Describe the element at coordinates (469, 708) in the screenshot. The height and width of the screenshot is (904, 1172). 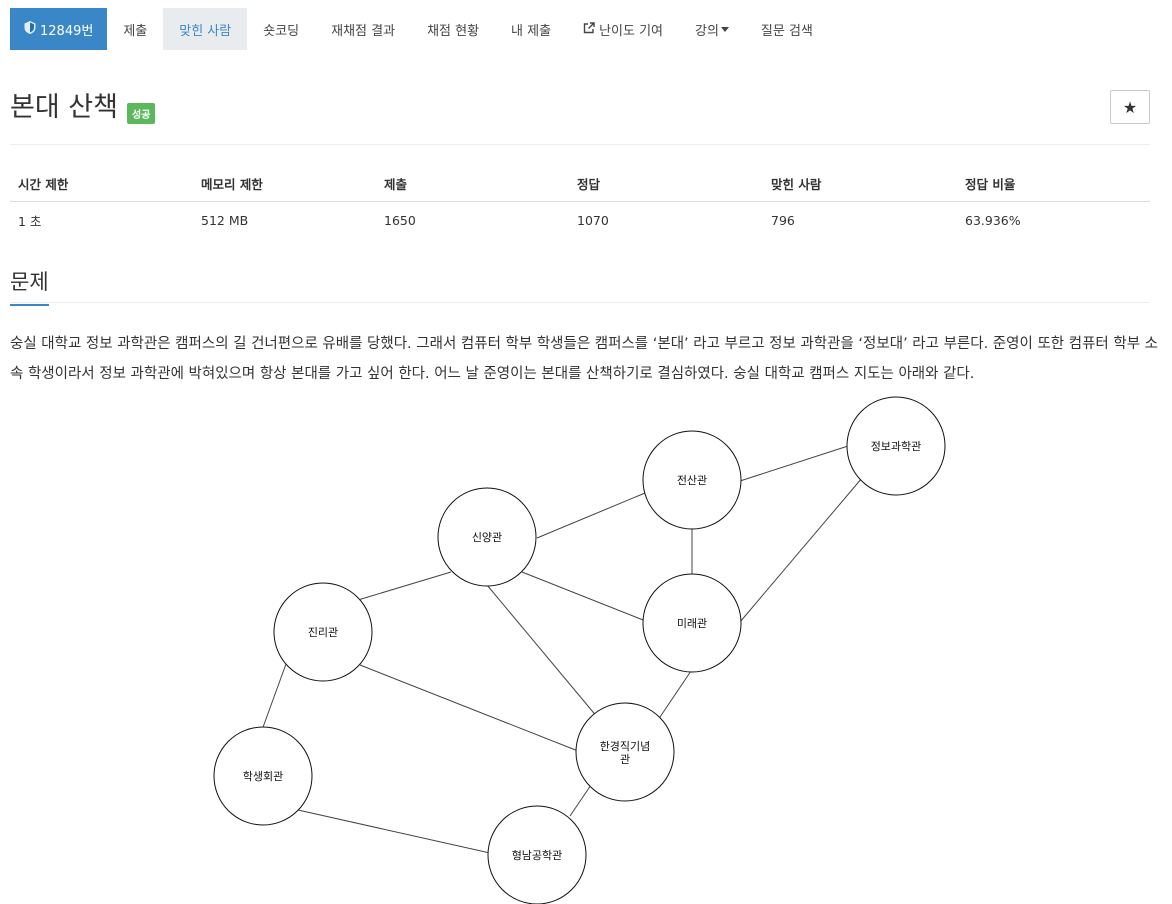
I see `edge-jinri-hangyeong` at that location.